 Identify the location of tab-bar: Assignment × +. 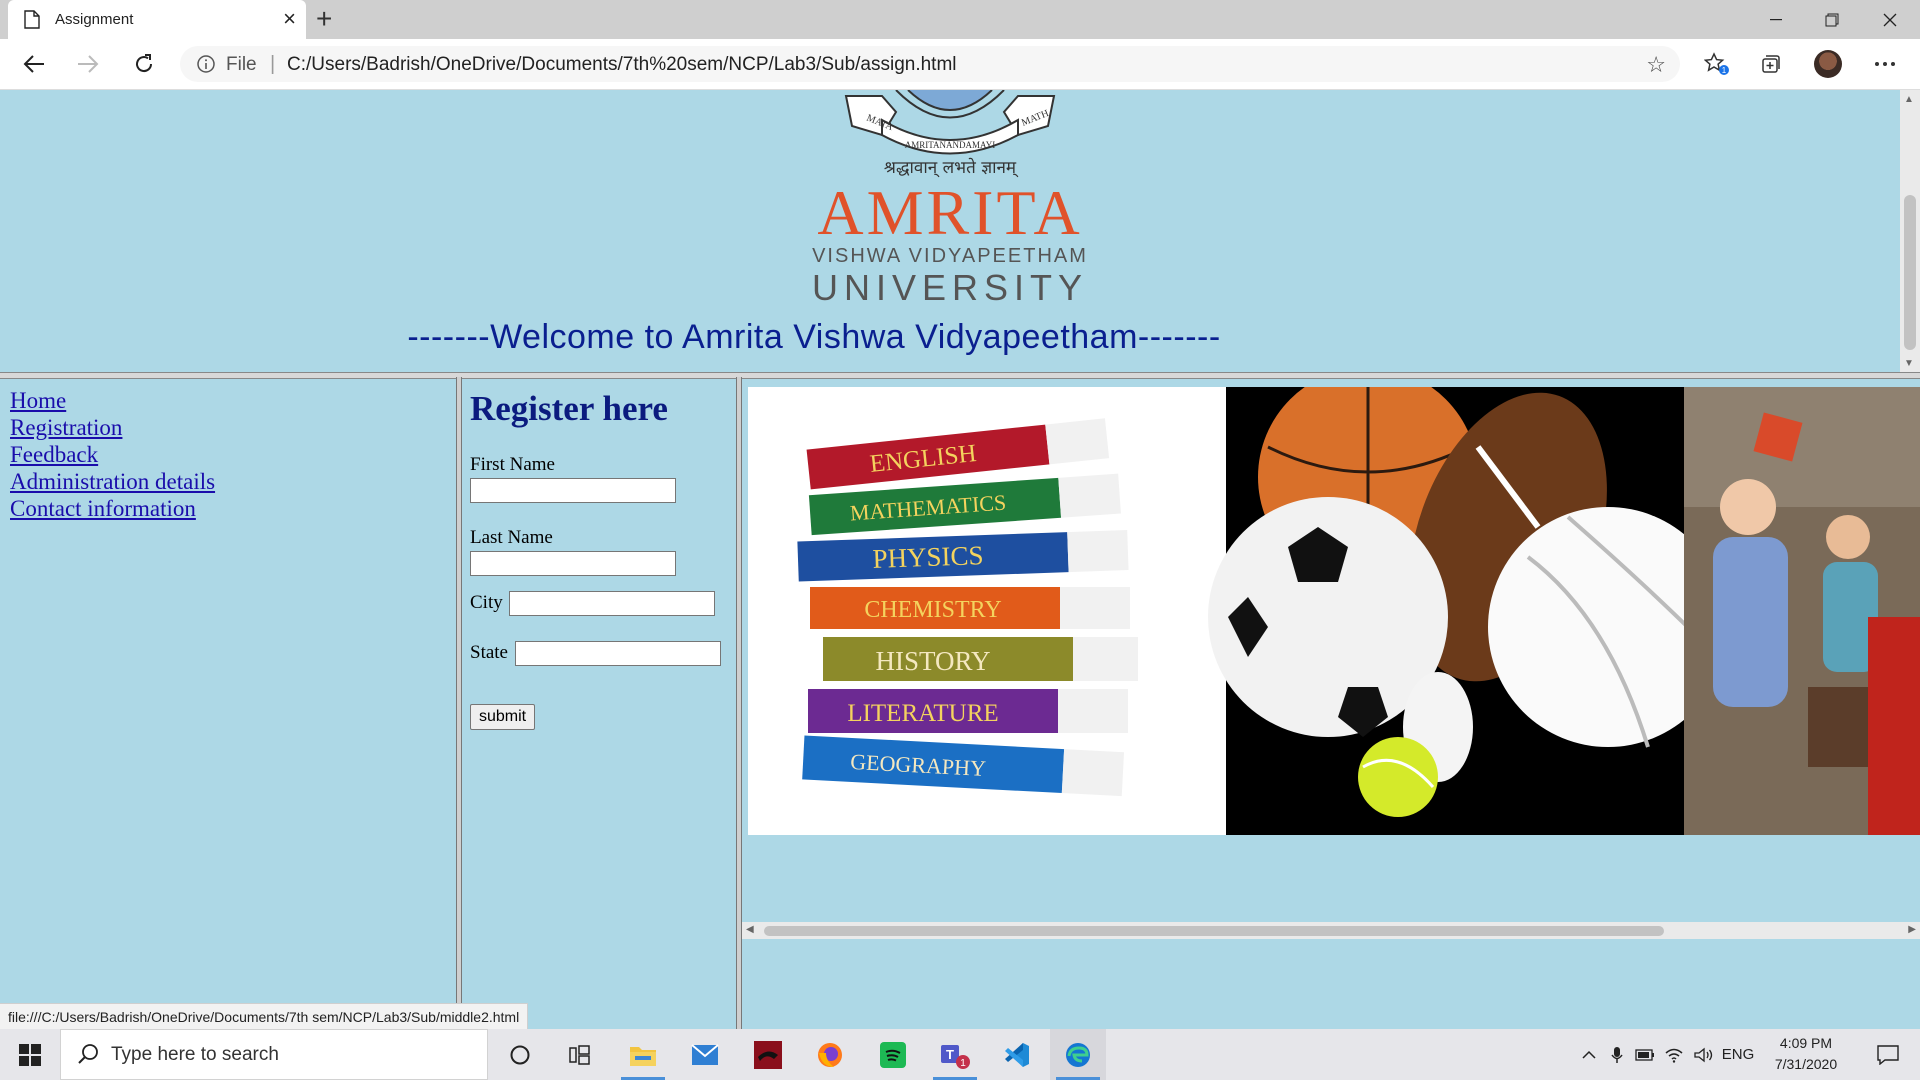
(960, 19).